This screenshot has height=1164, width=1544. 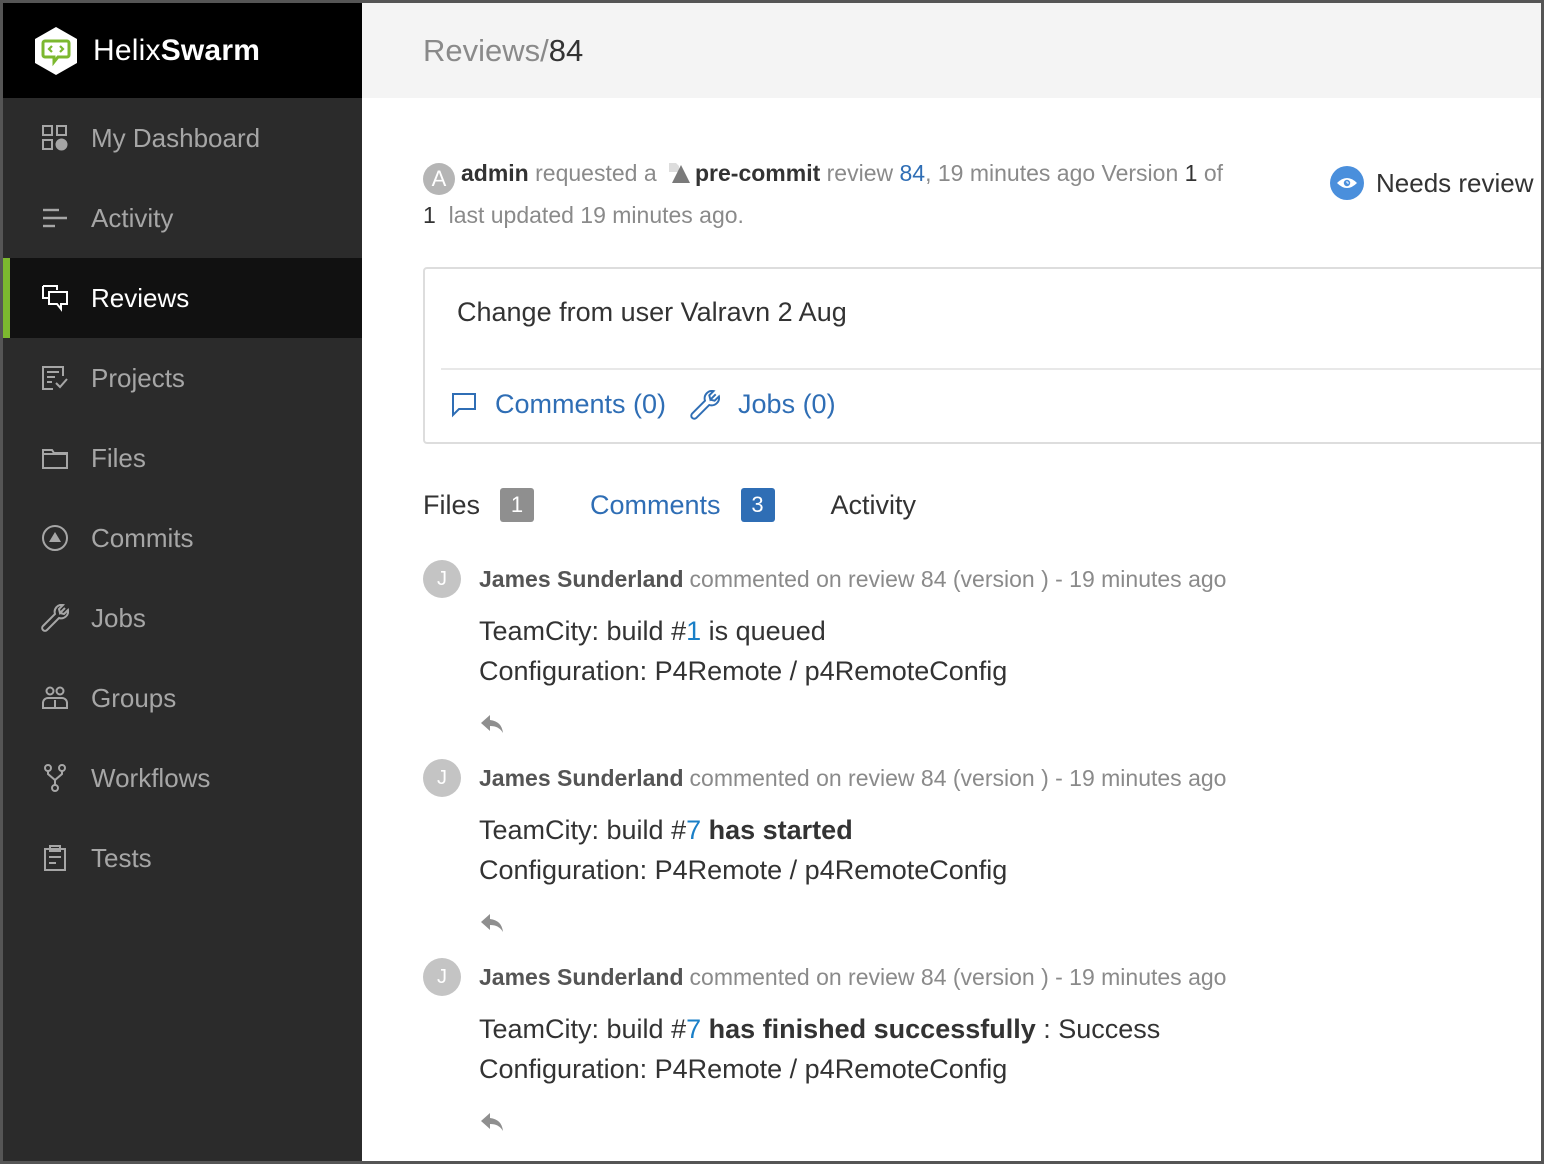 I want to click on description-links: Comments (0) Jobs (0), so click(x=655, y=404).